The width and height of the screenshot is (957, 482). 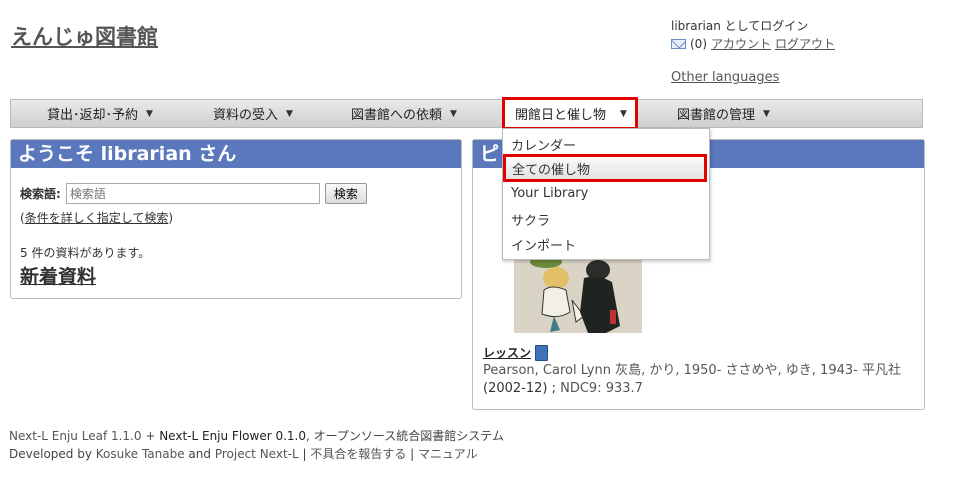 I want to click on publisher-link: 平凡社, so click(x=881, y=370).